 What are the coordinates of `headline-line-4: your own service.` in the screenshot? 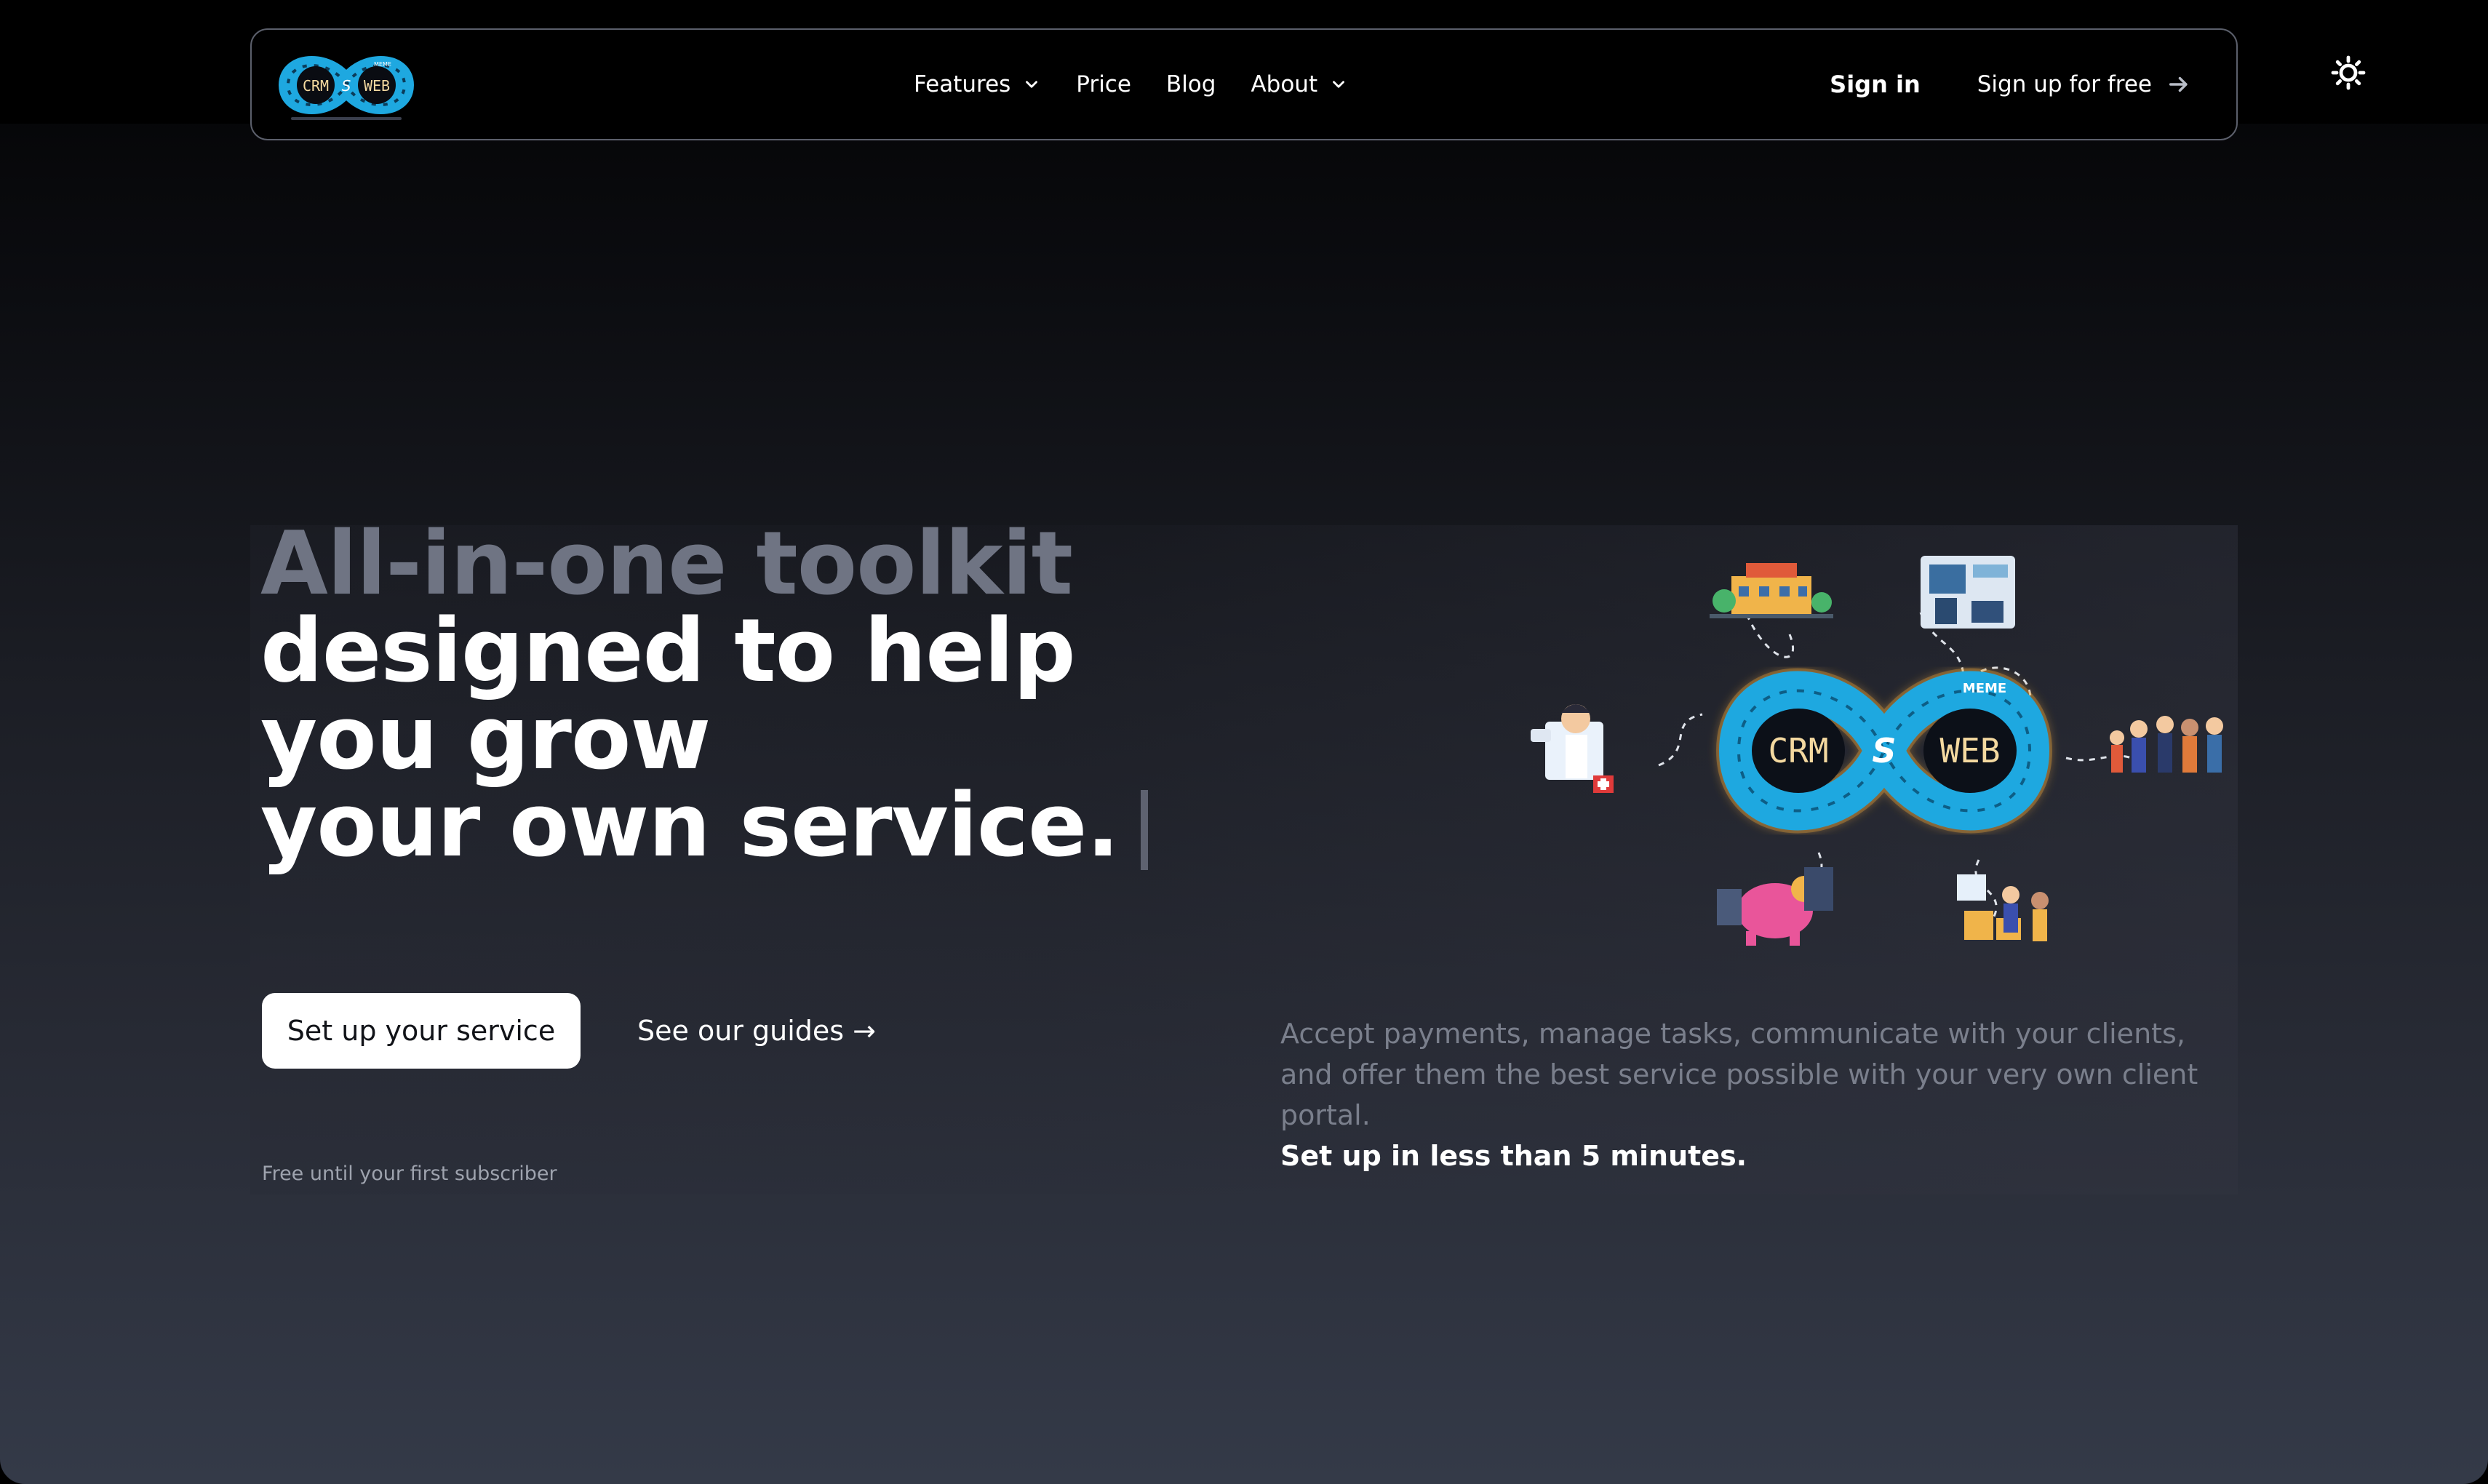 It's located at (690, 826).